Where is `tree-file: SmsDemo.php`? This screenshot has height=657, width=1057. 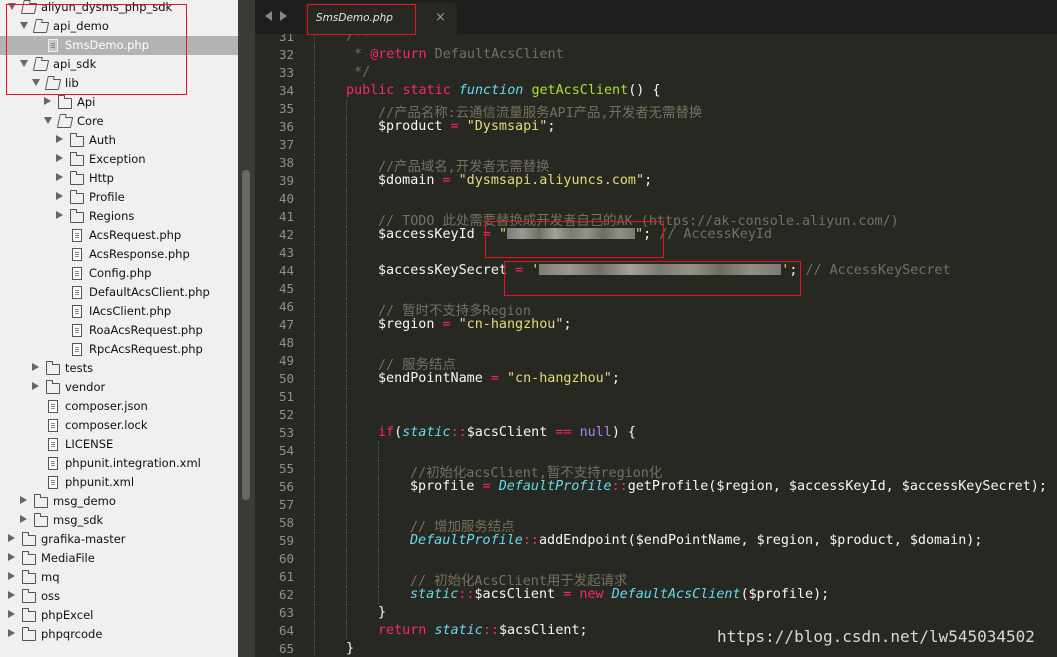
tree-file: SmsDemo.php is located at coordinates (119, 45).